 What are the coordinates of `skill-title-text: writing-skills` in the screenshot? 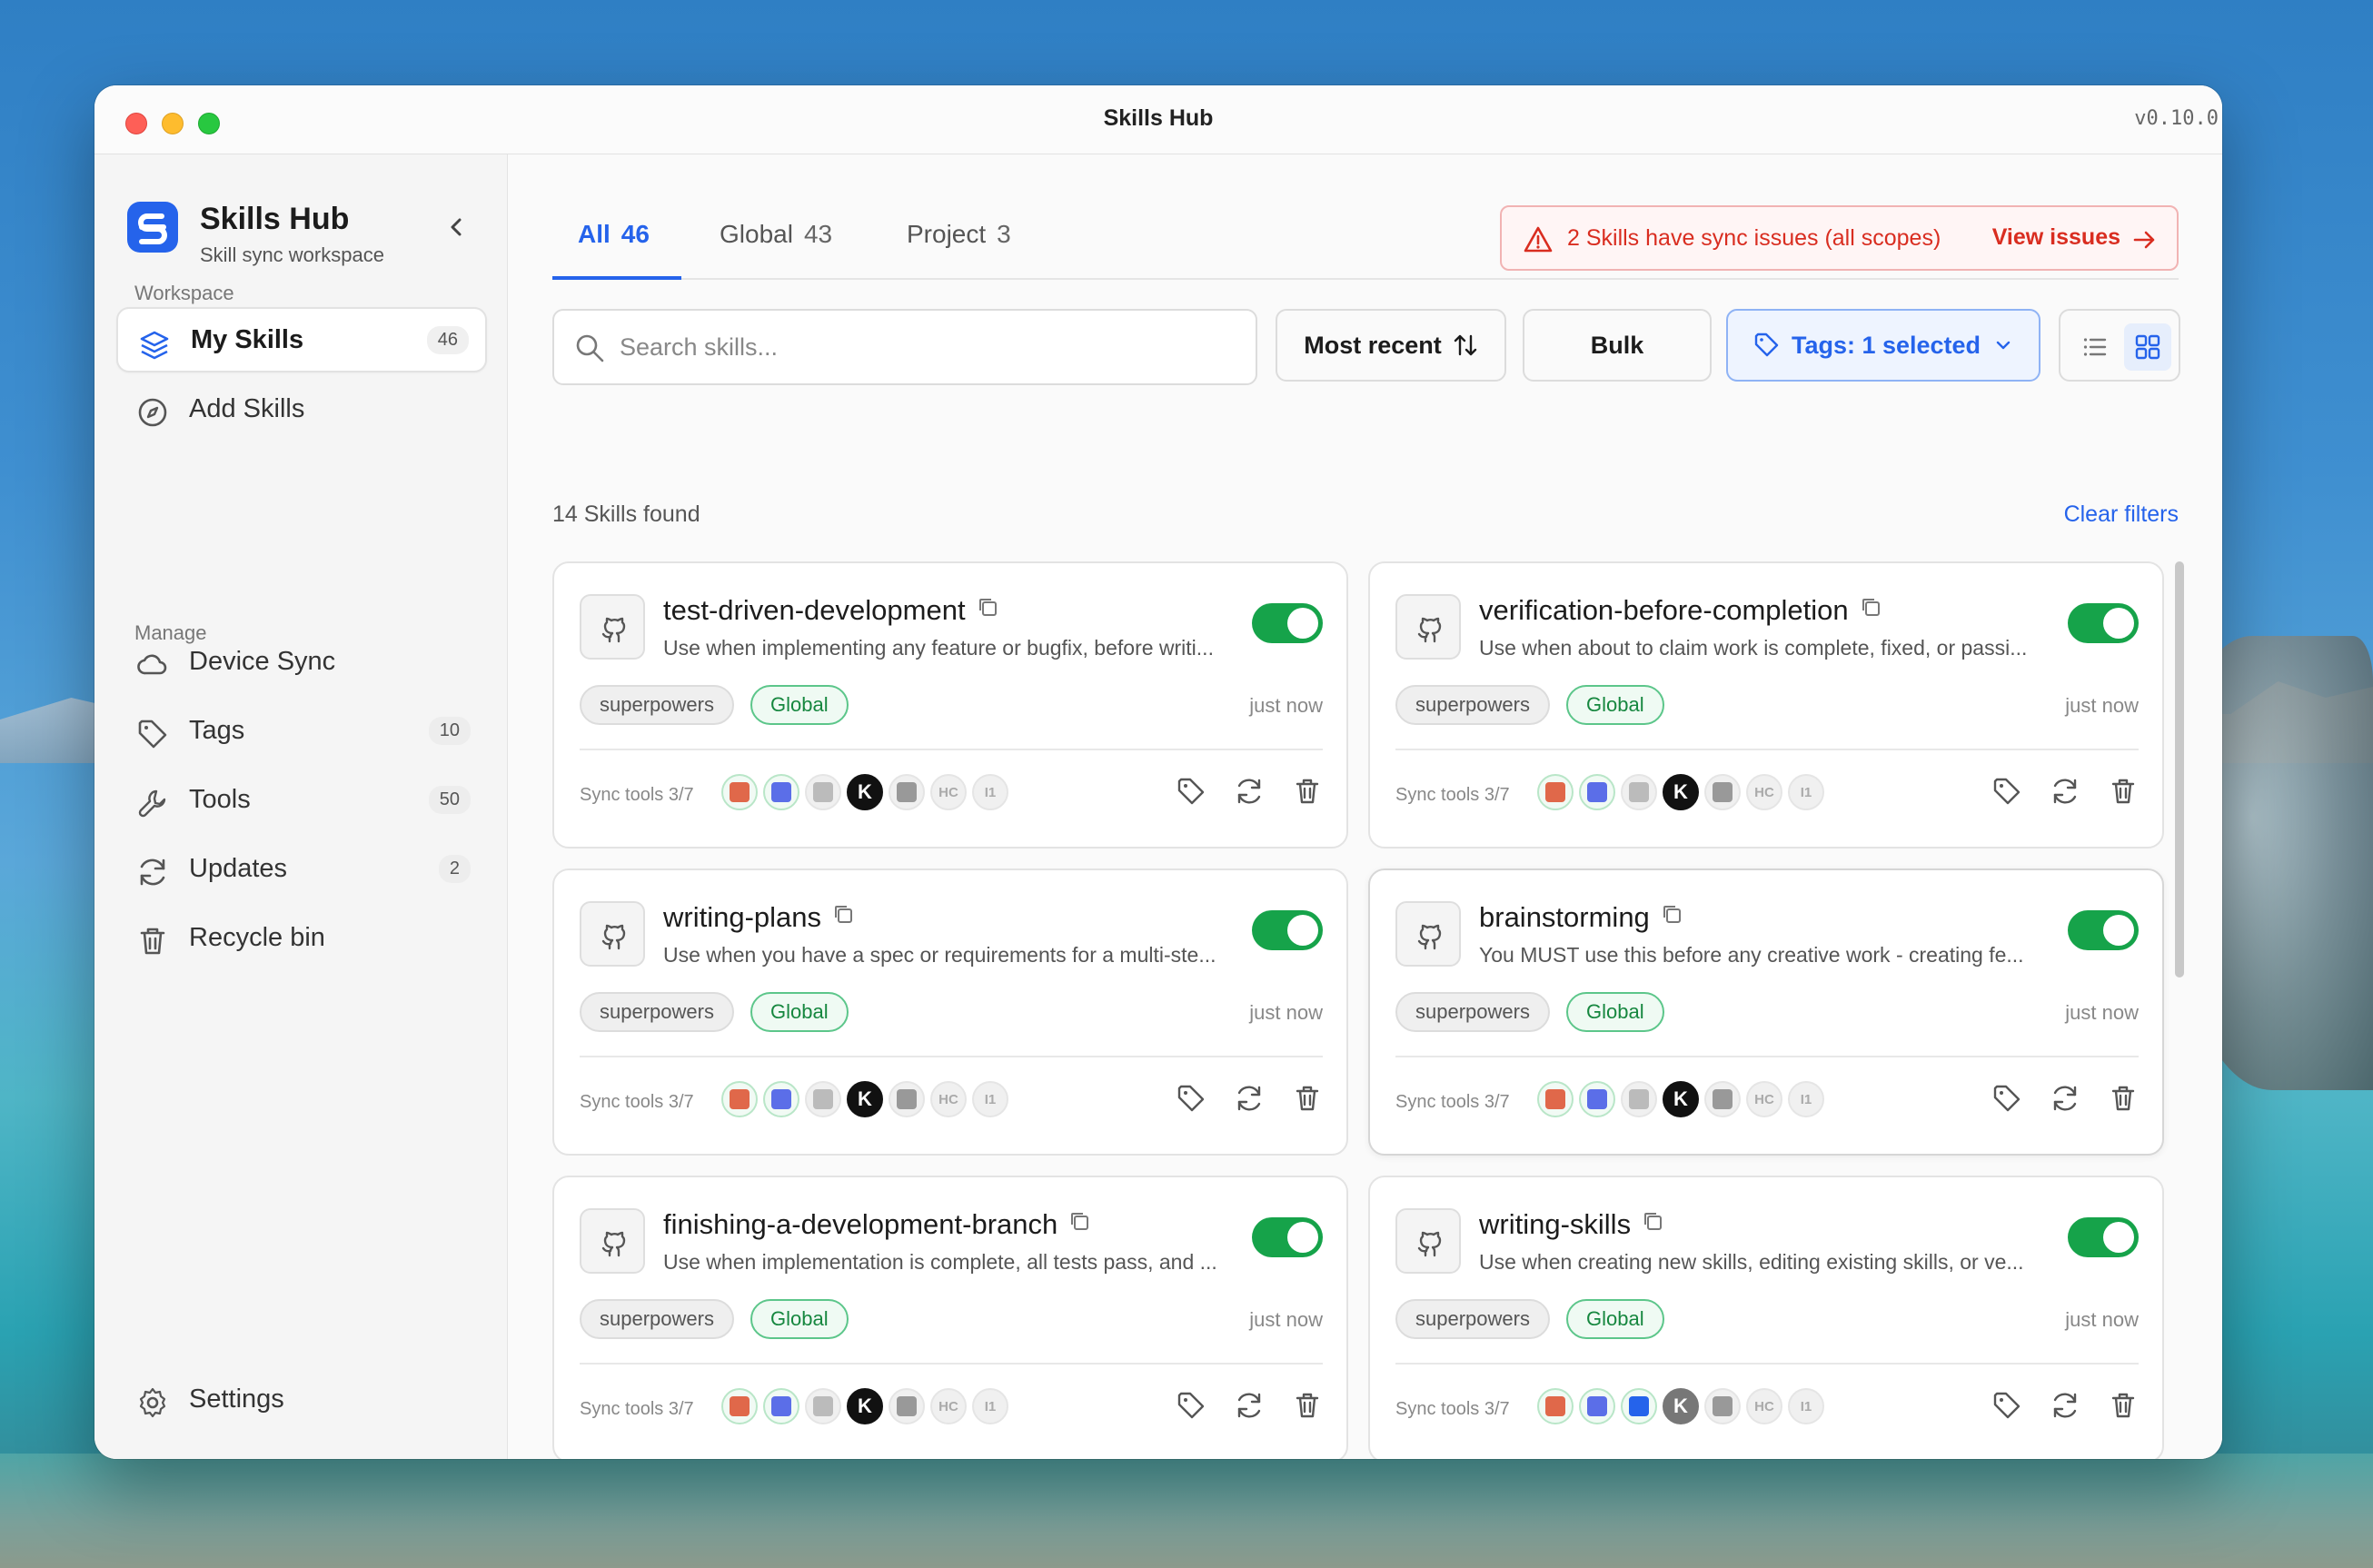 It's located at (1555, 1224).